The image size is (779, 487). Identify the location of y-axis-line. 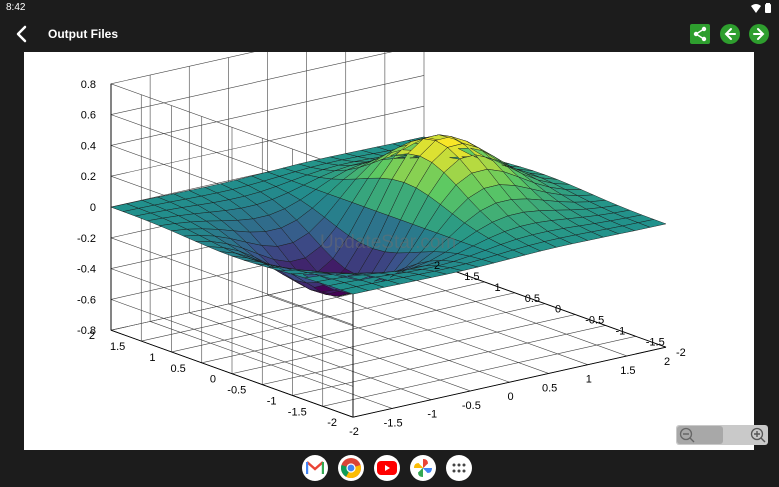
(545, 303).